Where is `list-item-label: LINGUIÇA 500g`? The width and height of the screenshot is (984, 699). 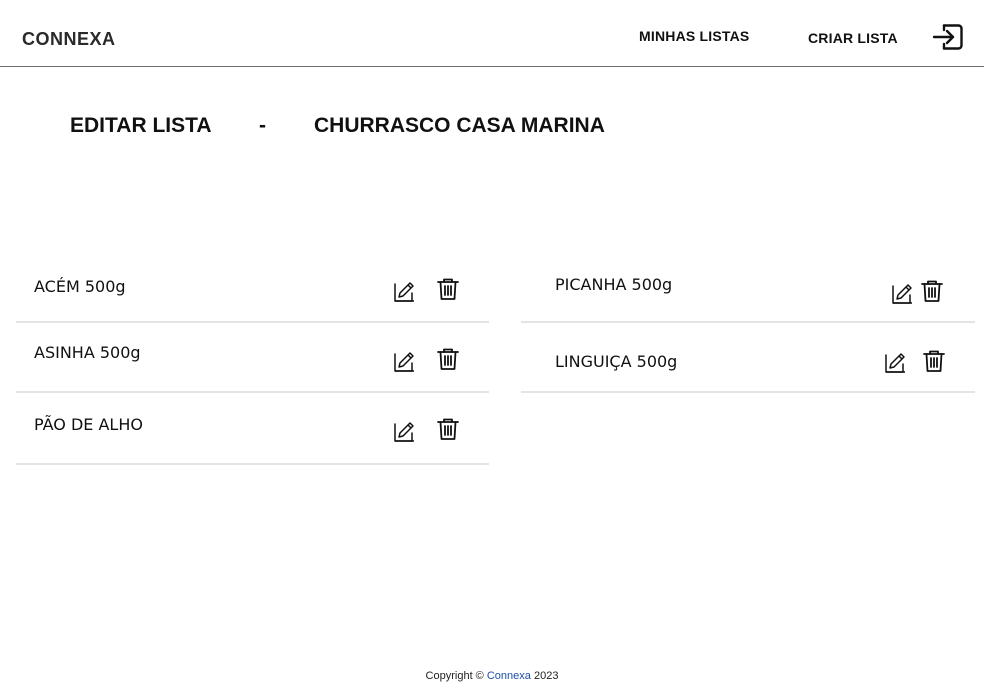
list-item-label: LINGUIÇA 500g is located at coordinates (616, 361).